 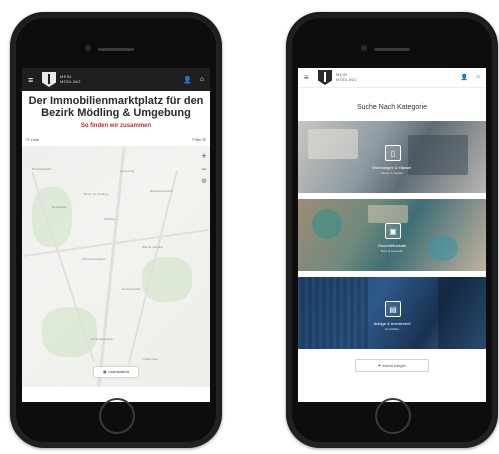 I want to click on map-label: Brunn am Gebirge, so click(x=96, y=194).